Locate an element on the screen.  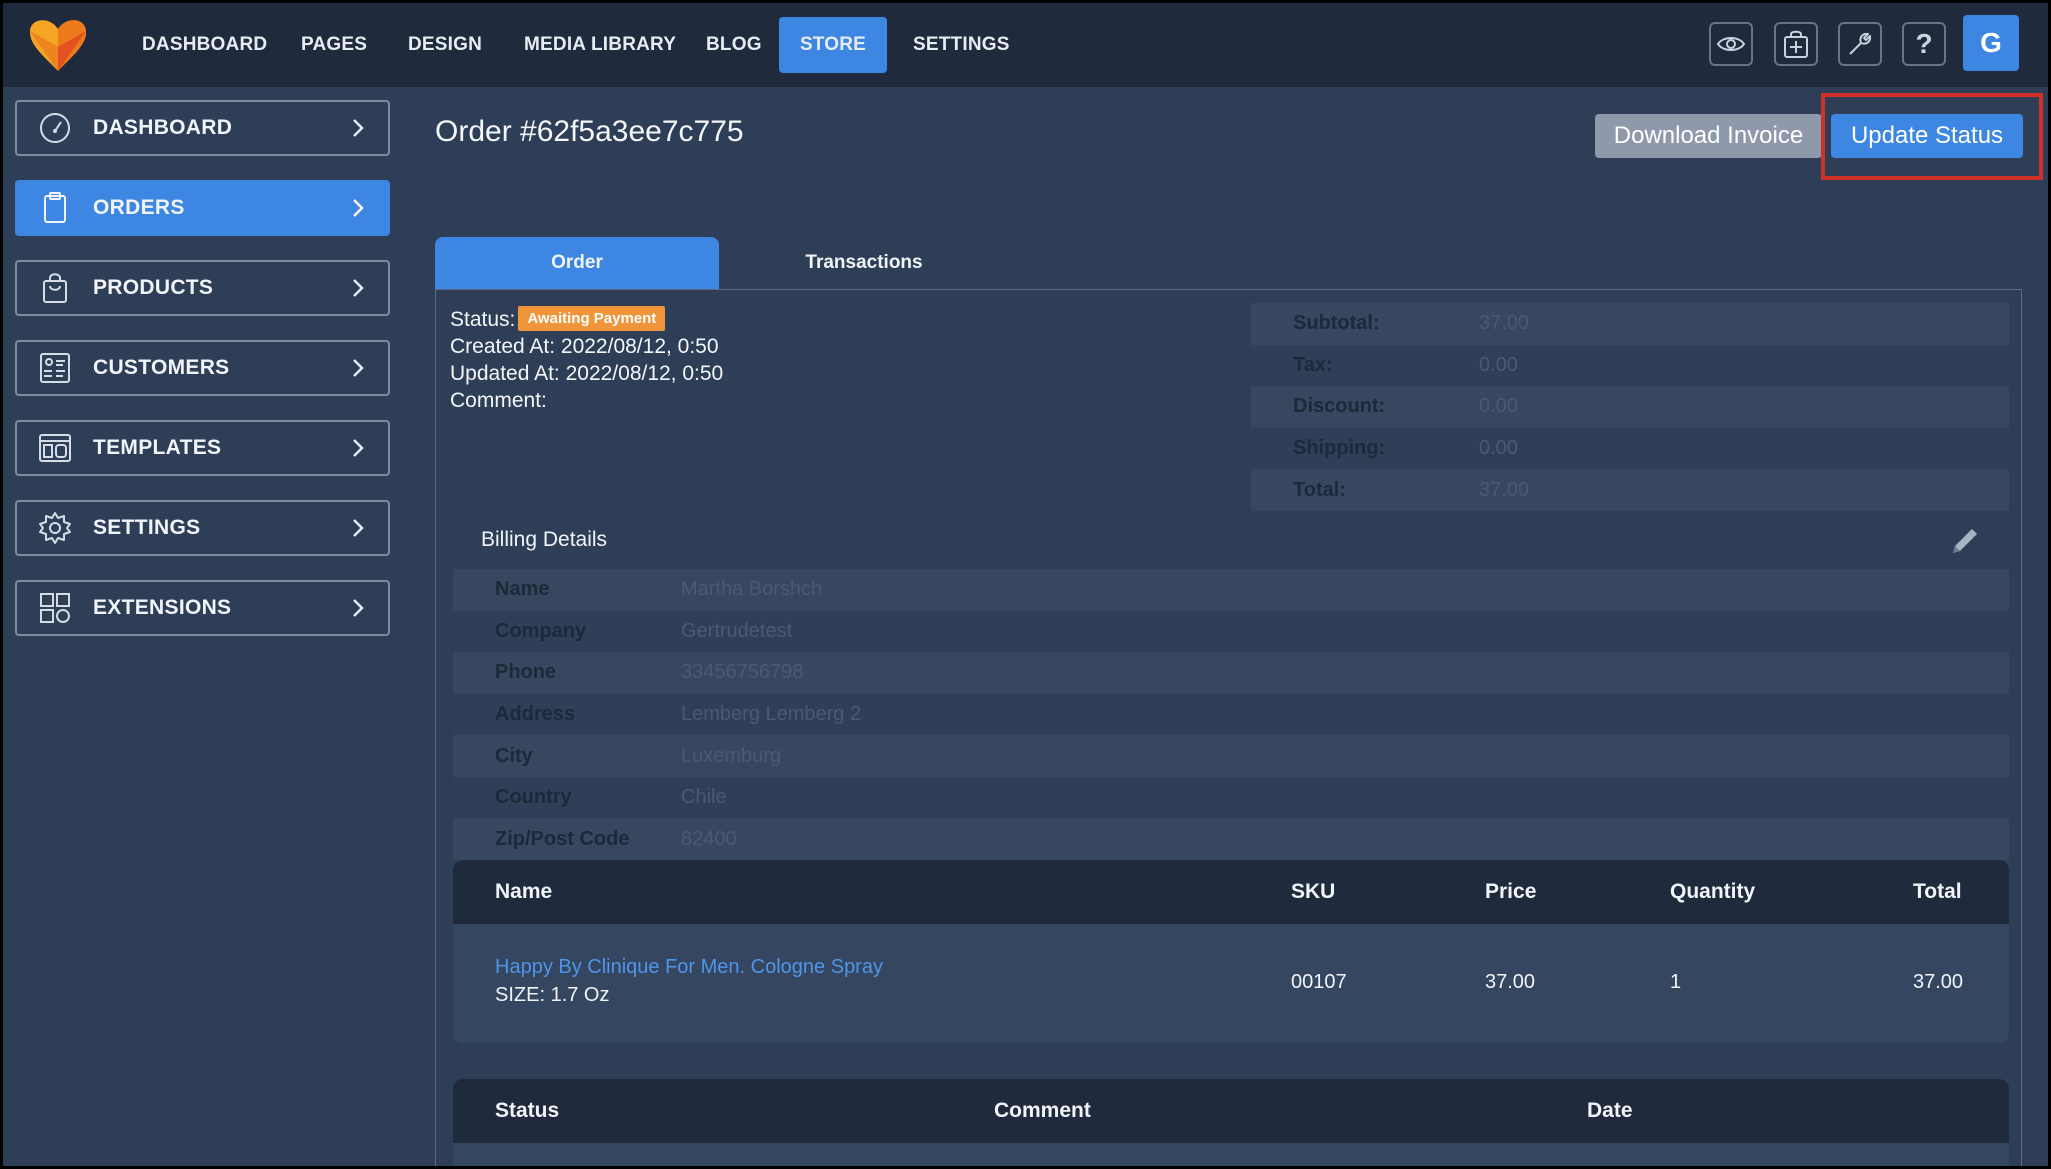
sidebar-item-customers: CUSTOMERS is located at coordinates (202, 368).